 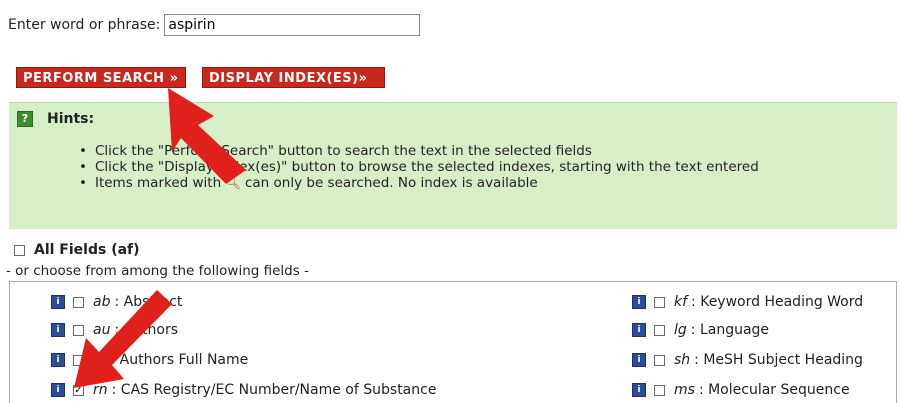 I want to click on display-index-button: DISPLAY INDEX(ES)», so click(x=293, y=77).